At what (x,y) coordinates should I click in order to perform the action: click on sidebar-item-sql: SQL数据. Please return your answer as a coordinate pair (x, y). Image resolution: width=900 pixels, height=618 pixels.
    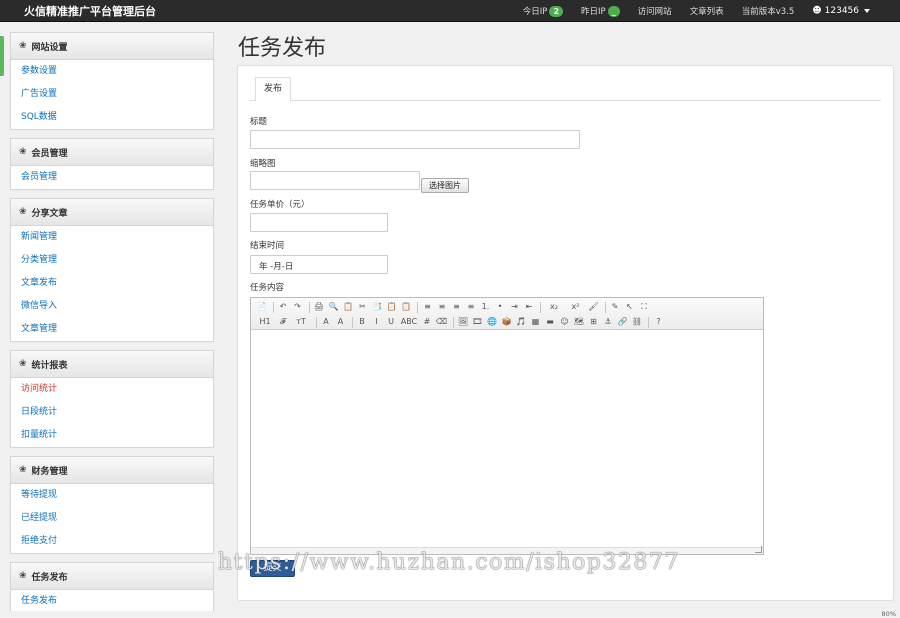
    Looking at the image, I should click on (112, 117).